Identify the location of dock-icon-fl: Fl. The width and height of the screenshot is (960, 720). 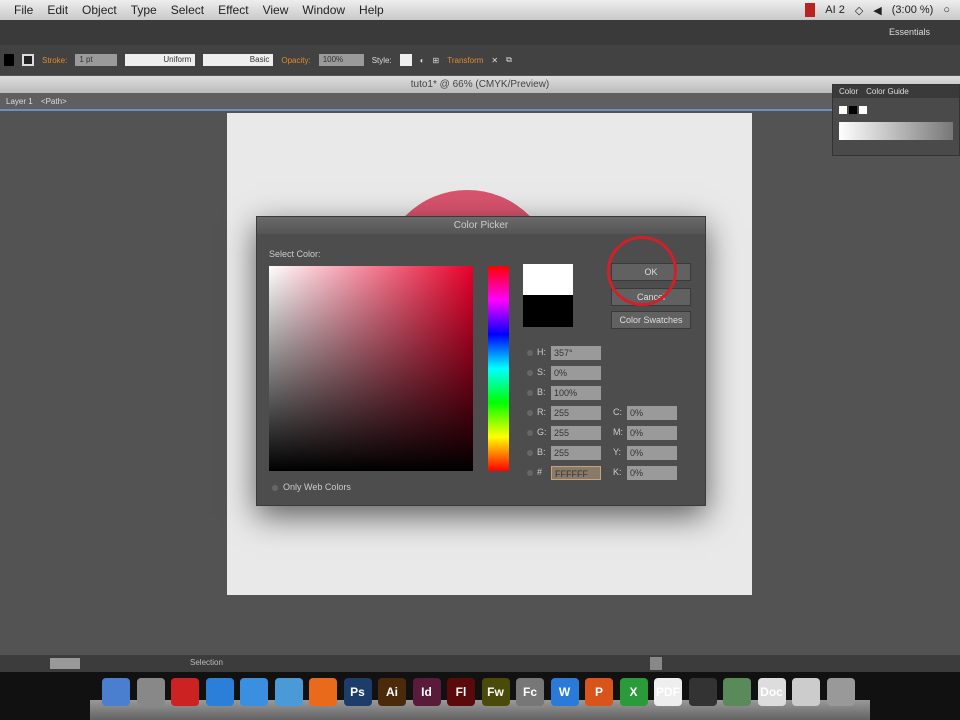
(461, 692).